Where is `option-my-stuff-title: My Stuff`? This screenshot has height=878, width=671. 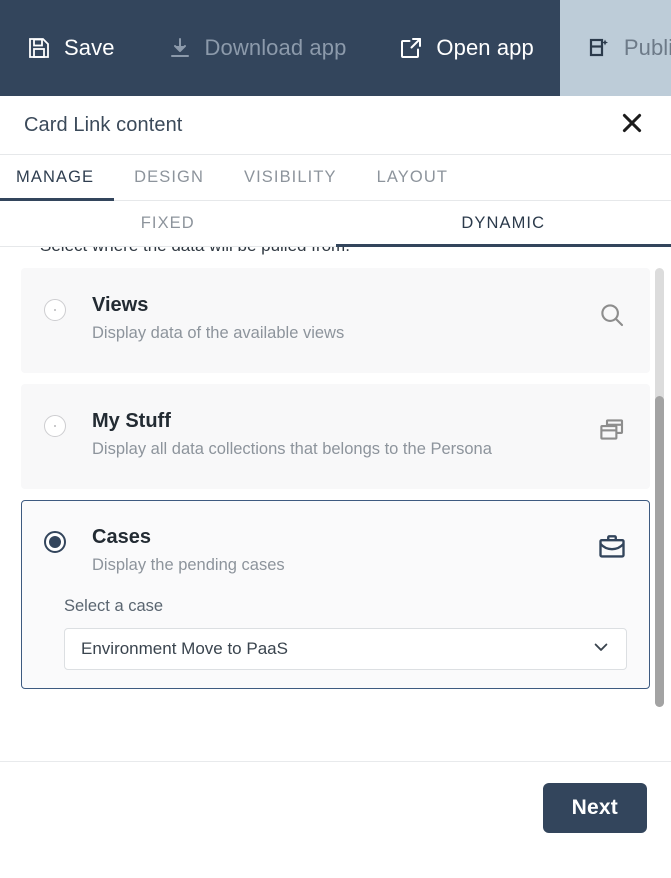 option-my-stuff-title: My Stuff is located at coordinates (131, 421).